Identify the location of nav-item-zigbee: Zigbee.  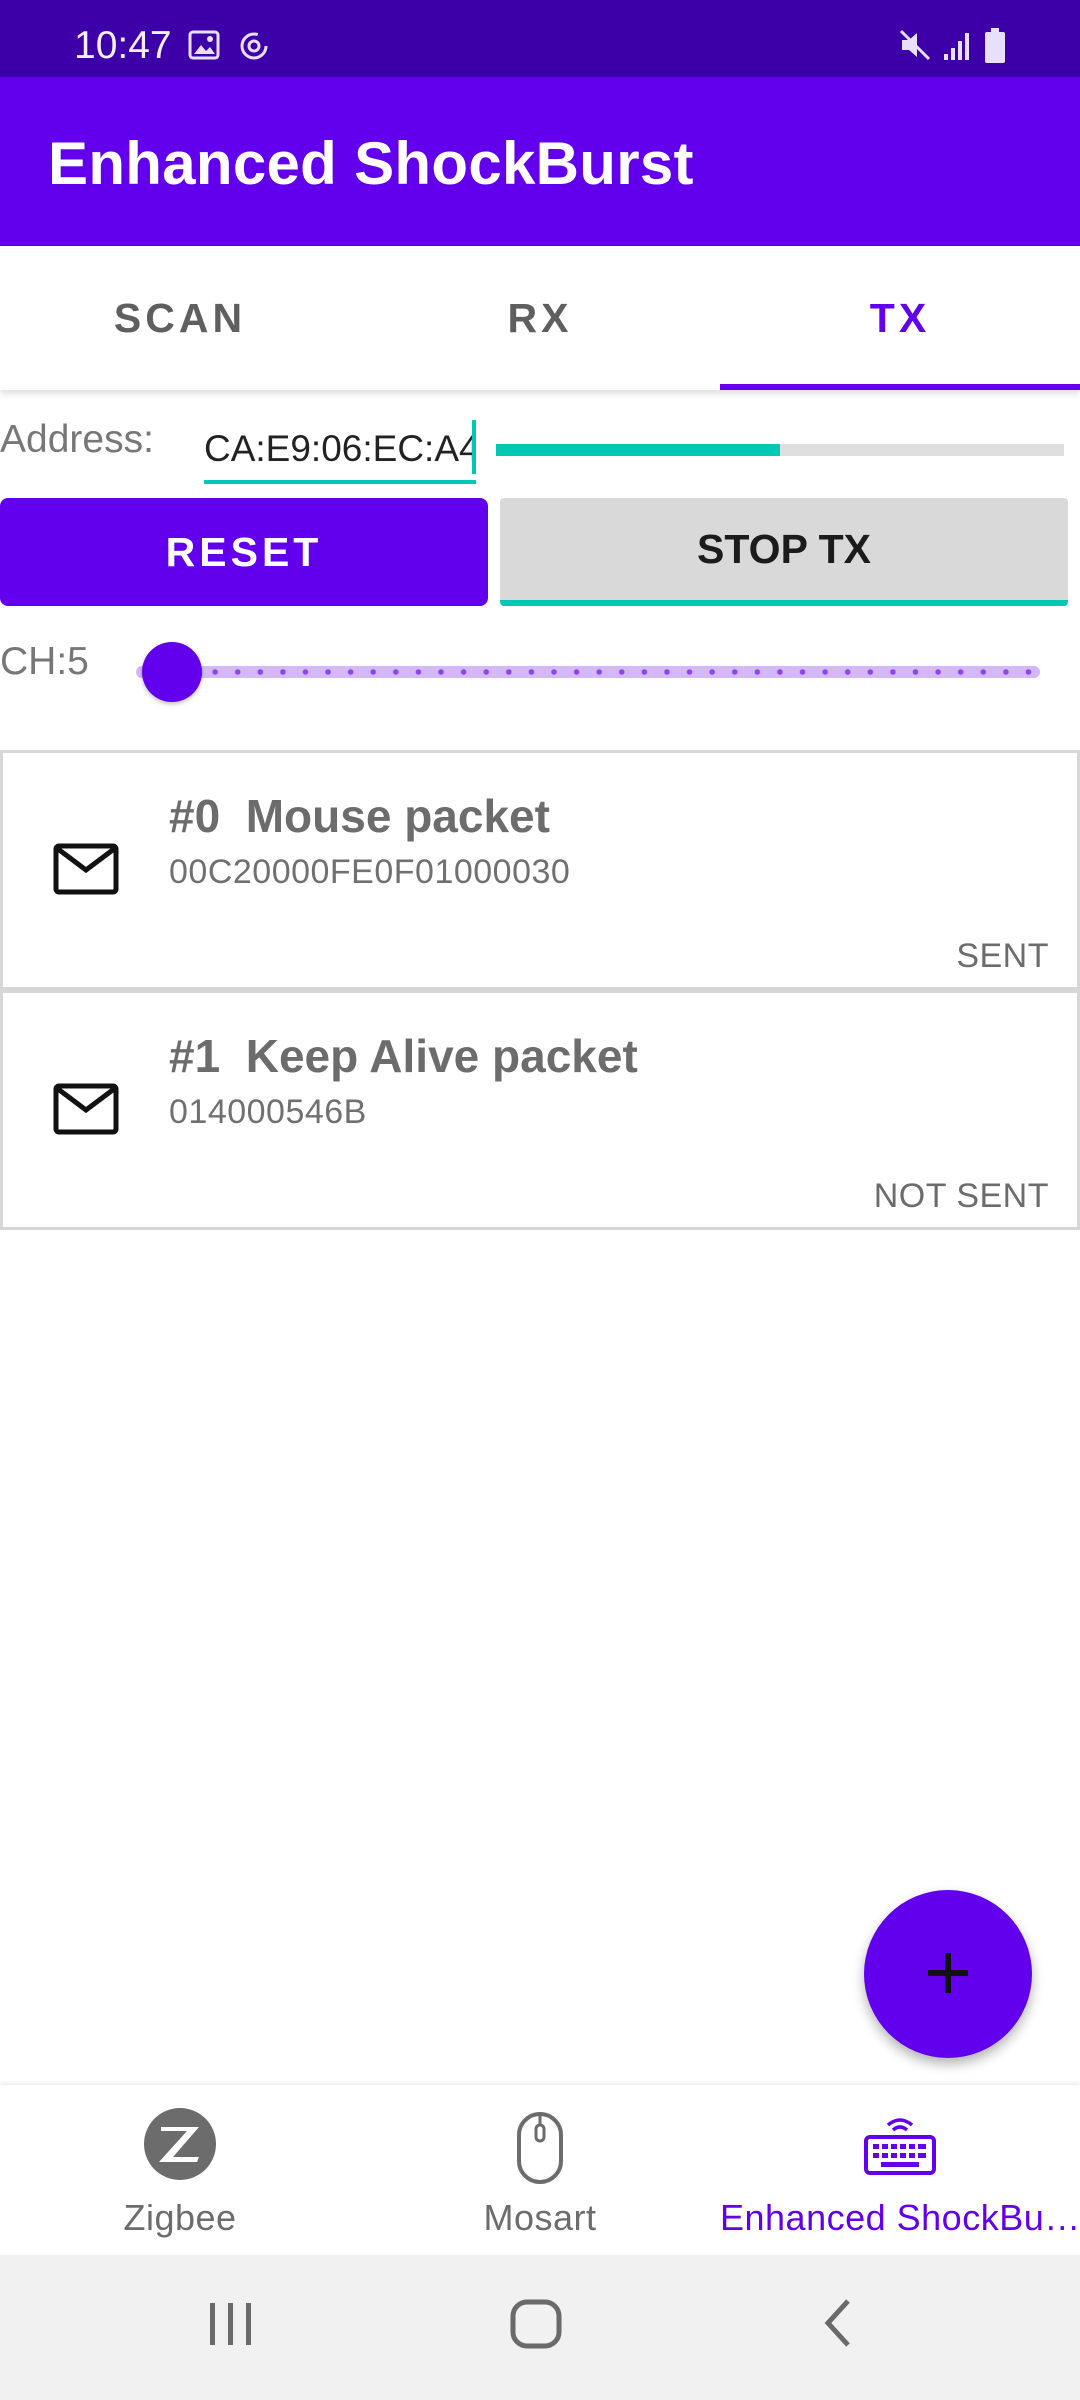
(180, 2170).